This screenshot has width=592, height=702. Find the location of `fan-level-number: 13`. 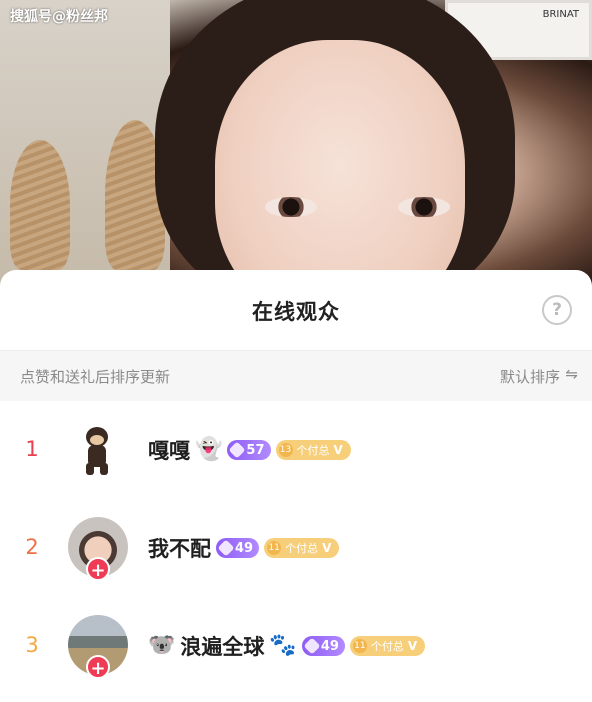

fan-level-number: 13 is located at coordinates (285, 450).